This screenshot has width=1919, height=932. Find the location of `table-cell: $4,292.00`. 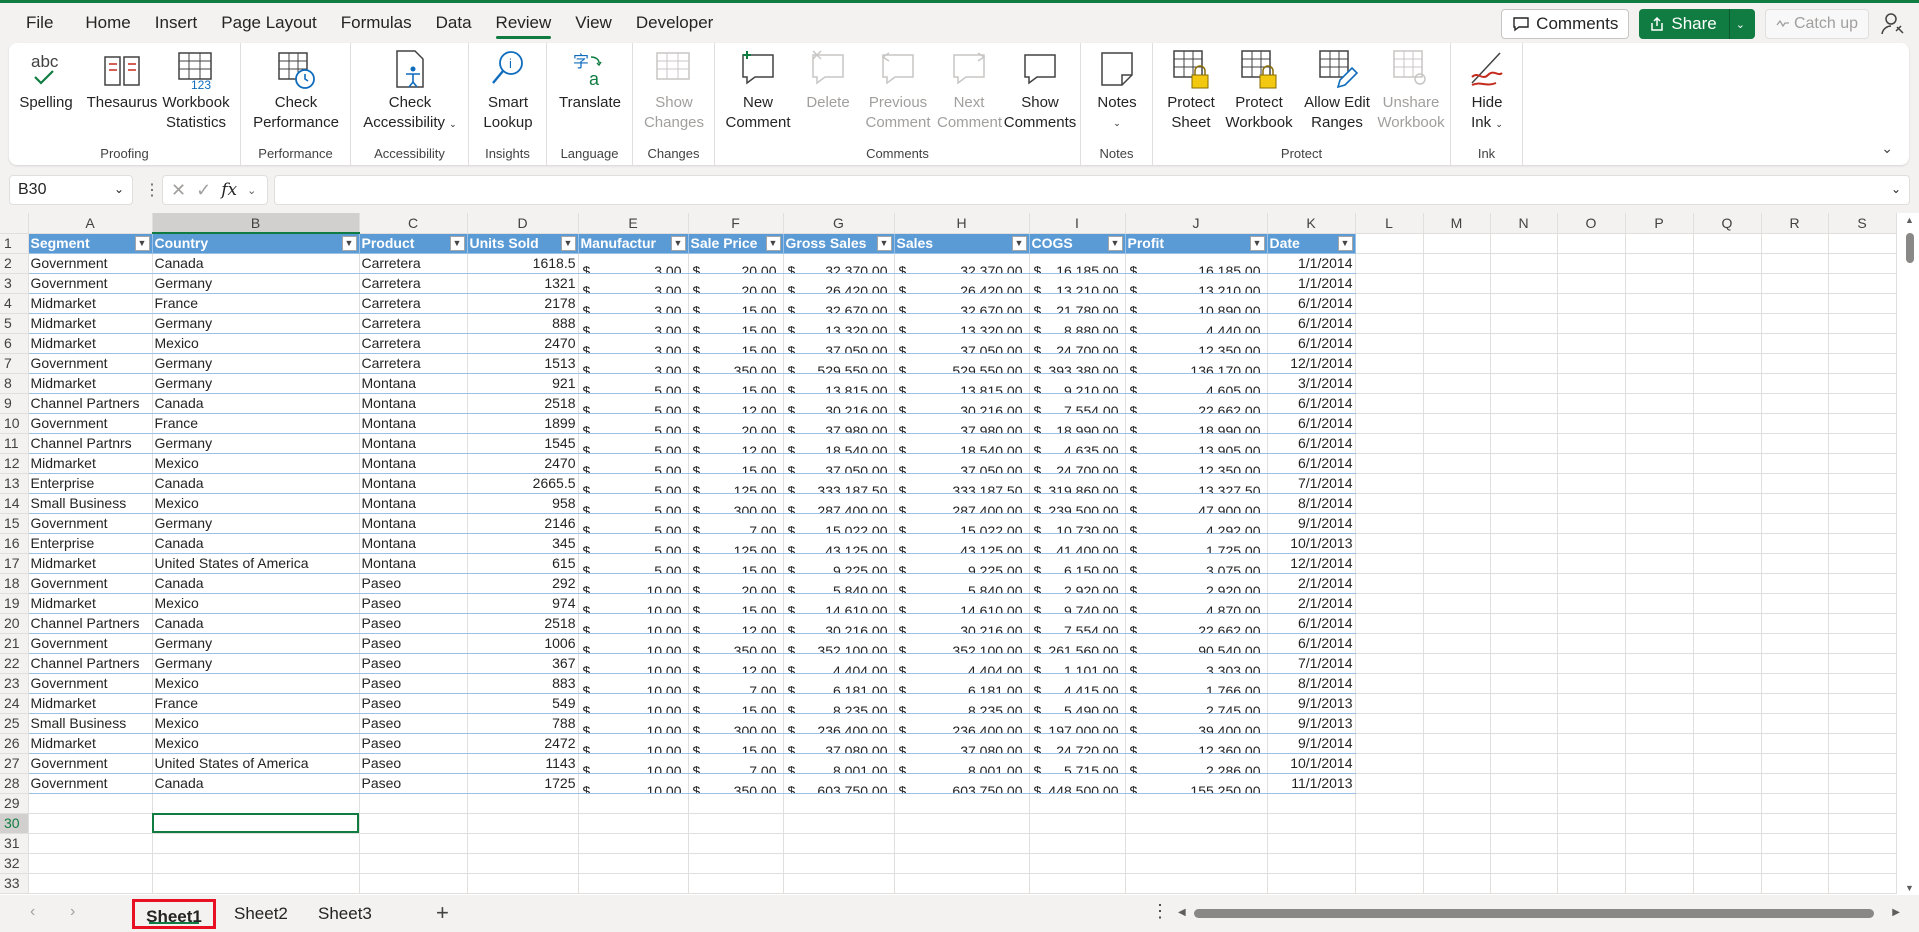

table-cell: $4,292.00 is located at coordinates (1196, 523).